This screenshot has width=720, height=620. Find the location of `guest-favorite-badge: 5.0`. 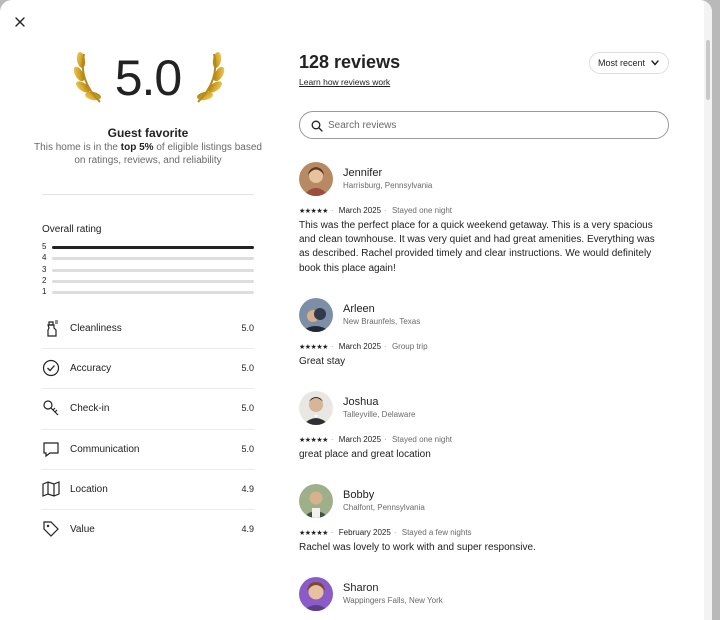

guest-favorite-badge: 5.0 is located at coordinates (148, 80).